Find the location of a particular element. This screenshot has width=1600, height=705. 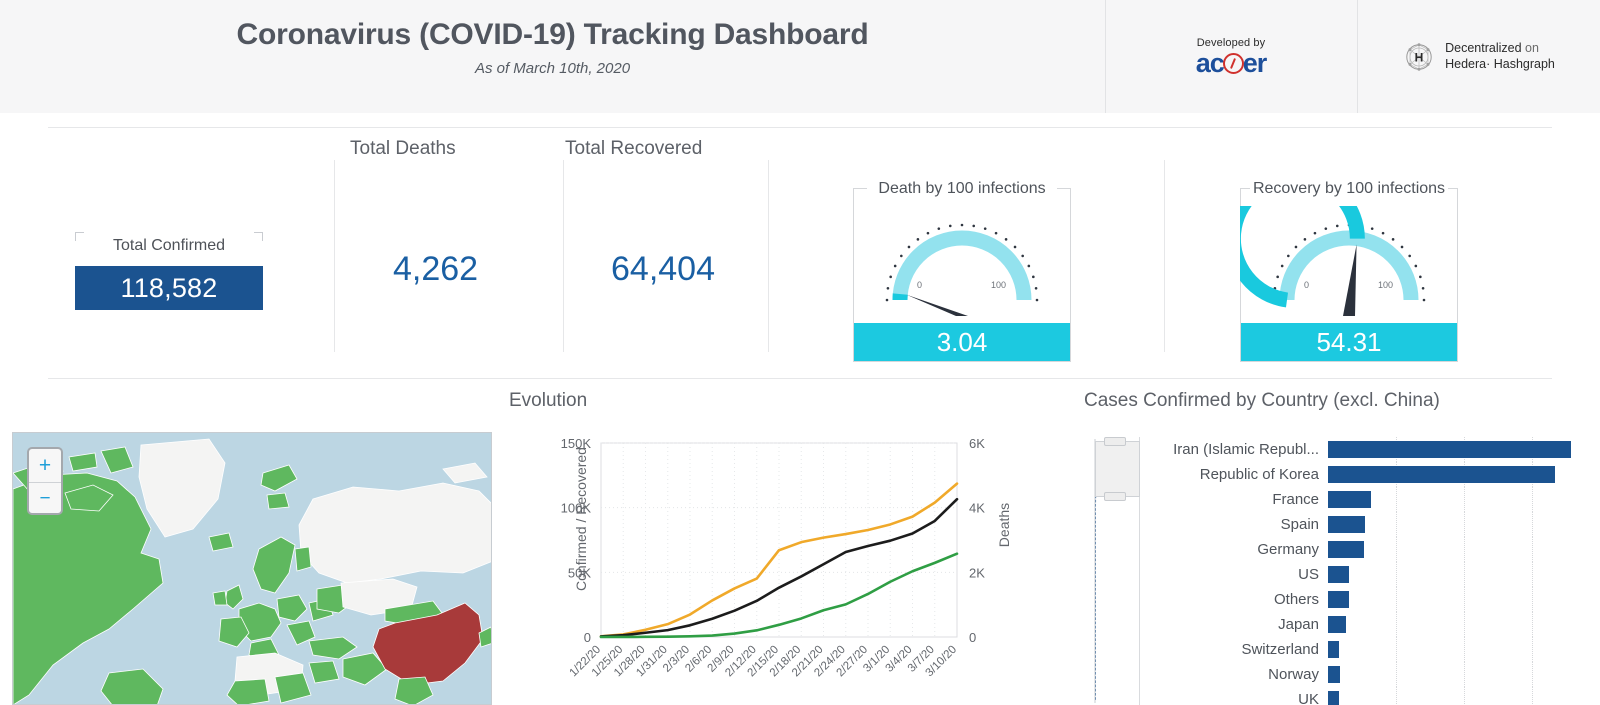

hedera-logo-text: Decentralized on Hedera· Hashgraph is located at coordinates (1500, 56).